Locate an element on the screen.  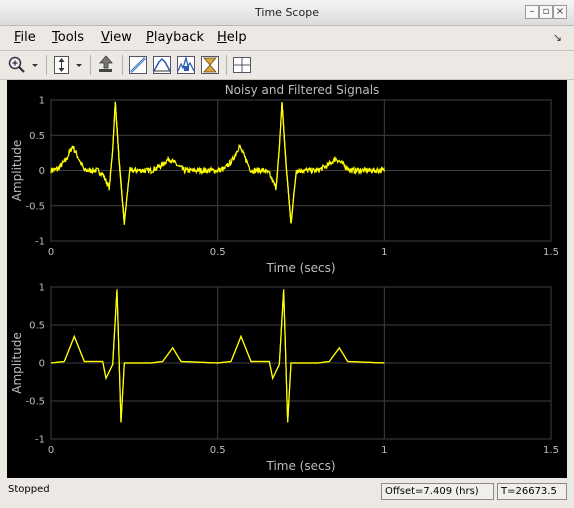
peak-finder-icon is located at coordinates (186, 65).